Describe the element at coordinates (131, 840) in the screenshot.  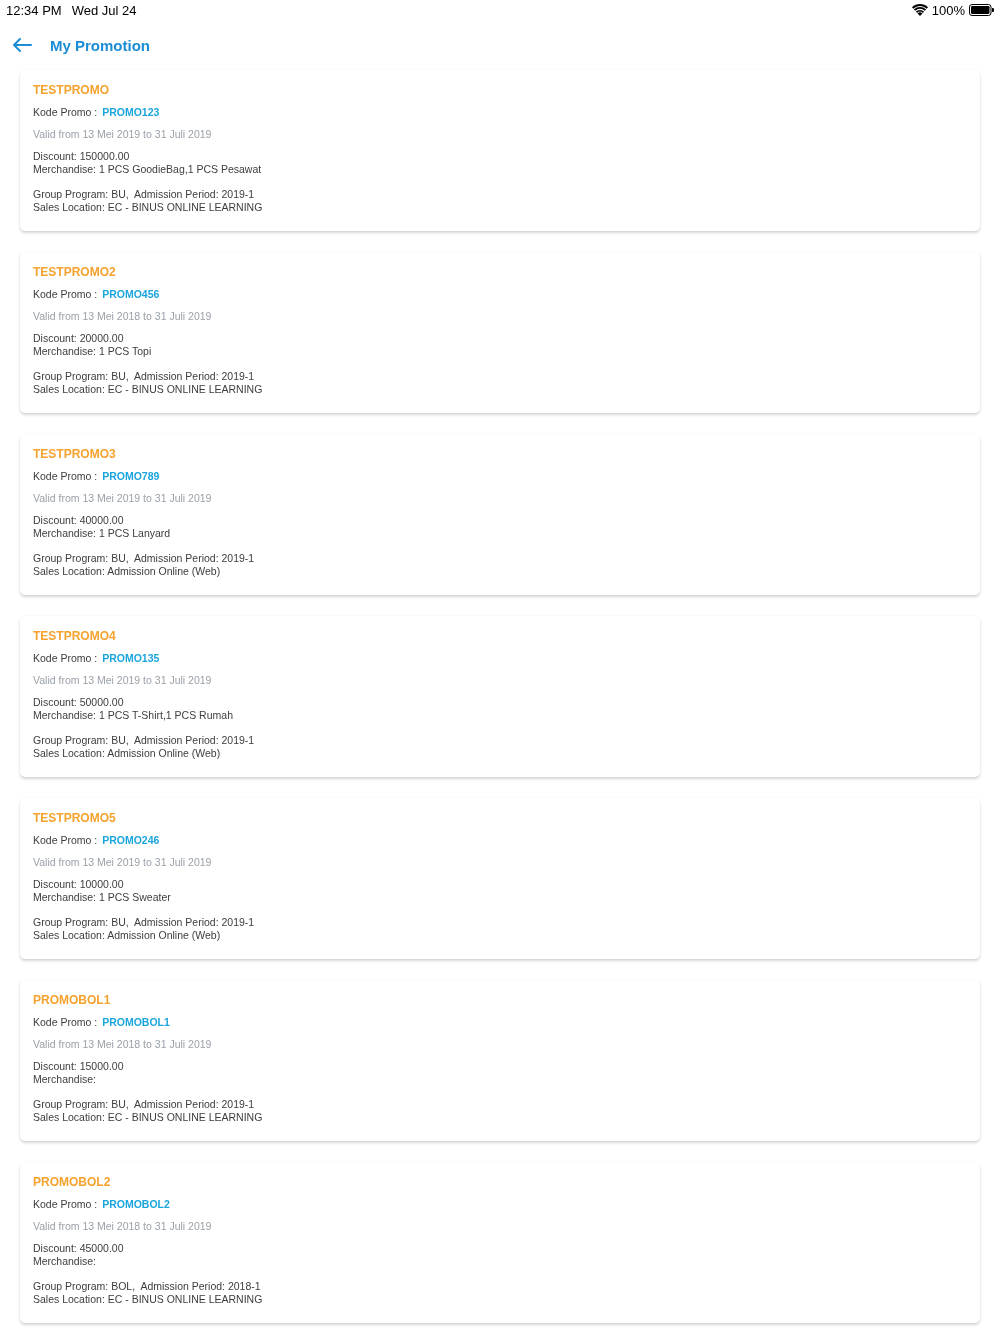
I see `promo-code: PROMO246` at that location.